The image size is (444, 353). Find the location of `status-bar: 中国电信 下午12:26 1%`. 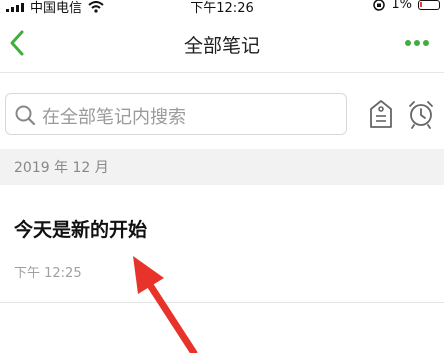

status-bar: 中国电信 下午12:26 1% is located at coordinates (222, 9).